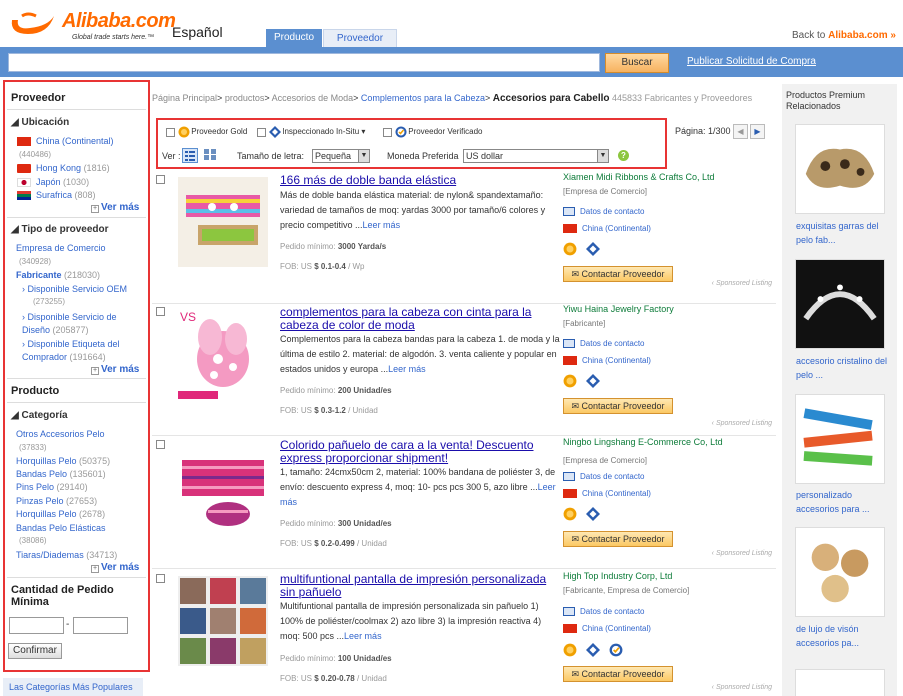 The height and width of the screenshot is (696, 903). I want to click on category-tiaras: Tiaras/Diademas (34713), so click(66, 555).